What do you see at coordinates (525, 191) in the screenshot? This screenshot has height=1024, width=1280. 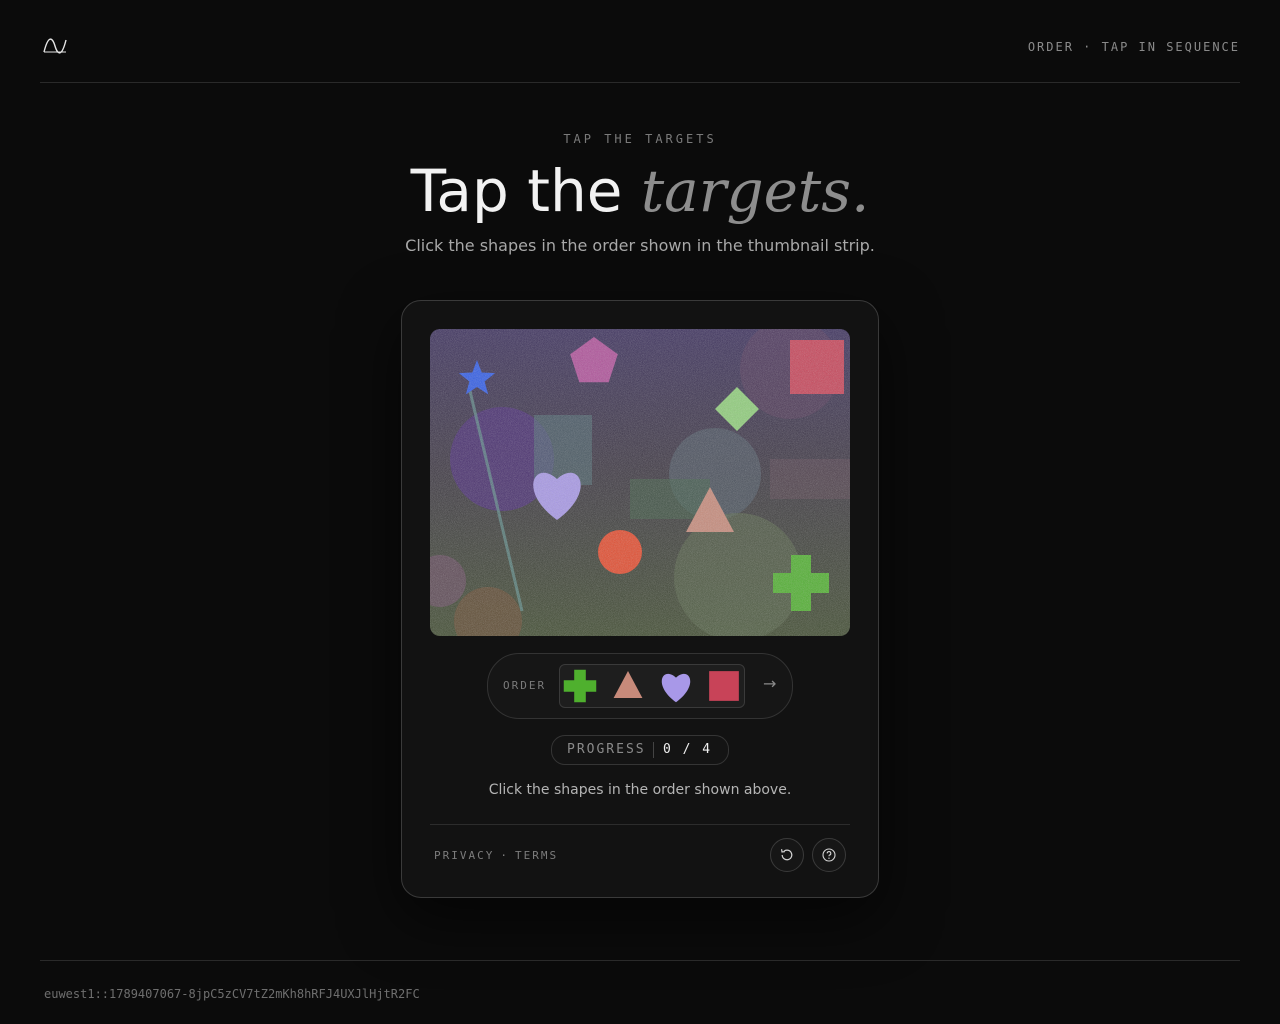 I see `headline-main: Tap the` at bounding box center [525, 191].